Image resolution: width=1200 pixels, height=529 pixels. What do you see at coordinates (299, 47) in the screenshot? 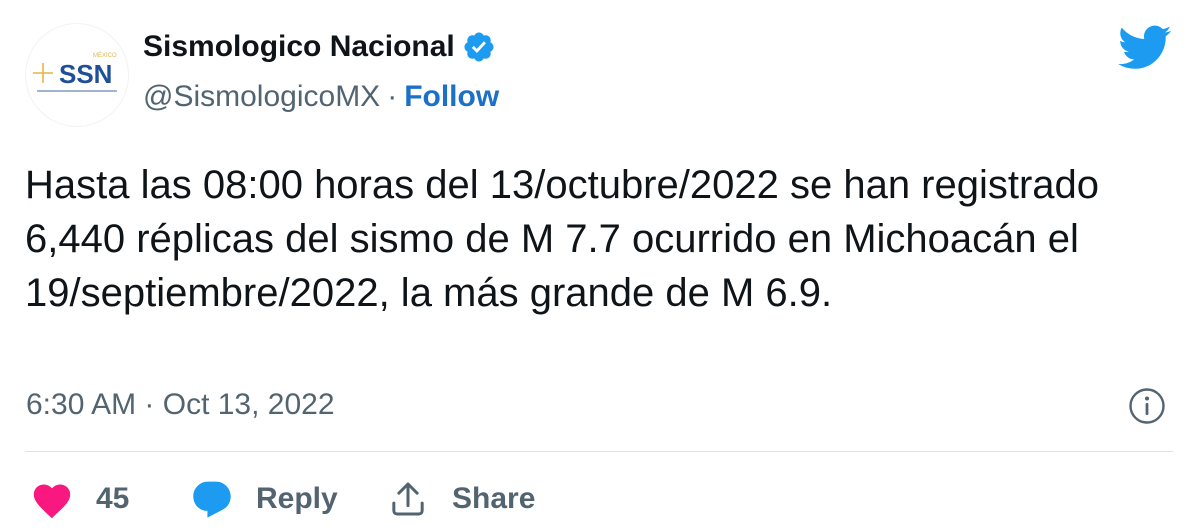
I see `author-name: Sismologico Nacional` at bounding box center [299, 47].